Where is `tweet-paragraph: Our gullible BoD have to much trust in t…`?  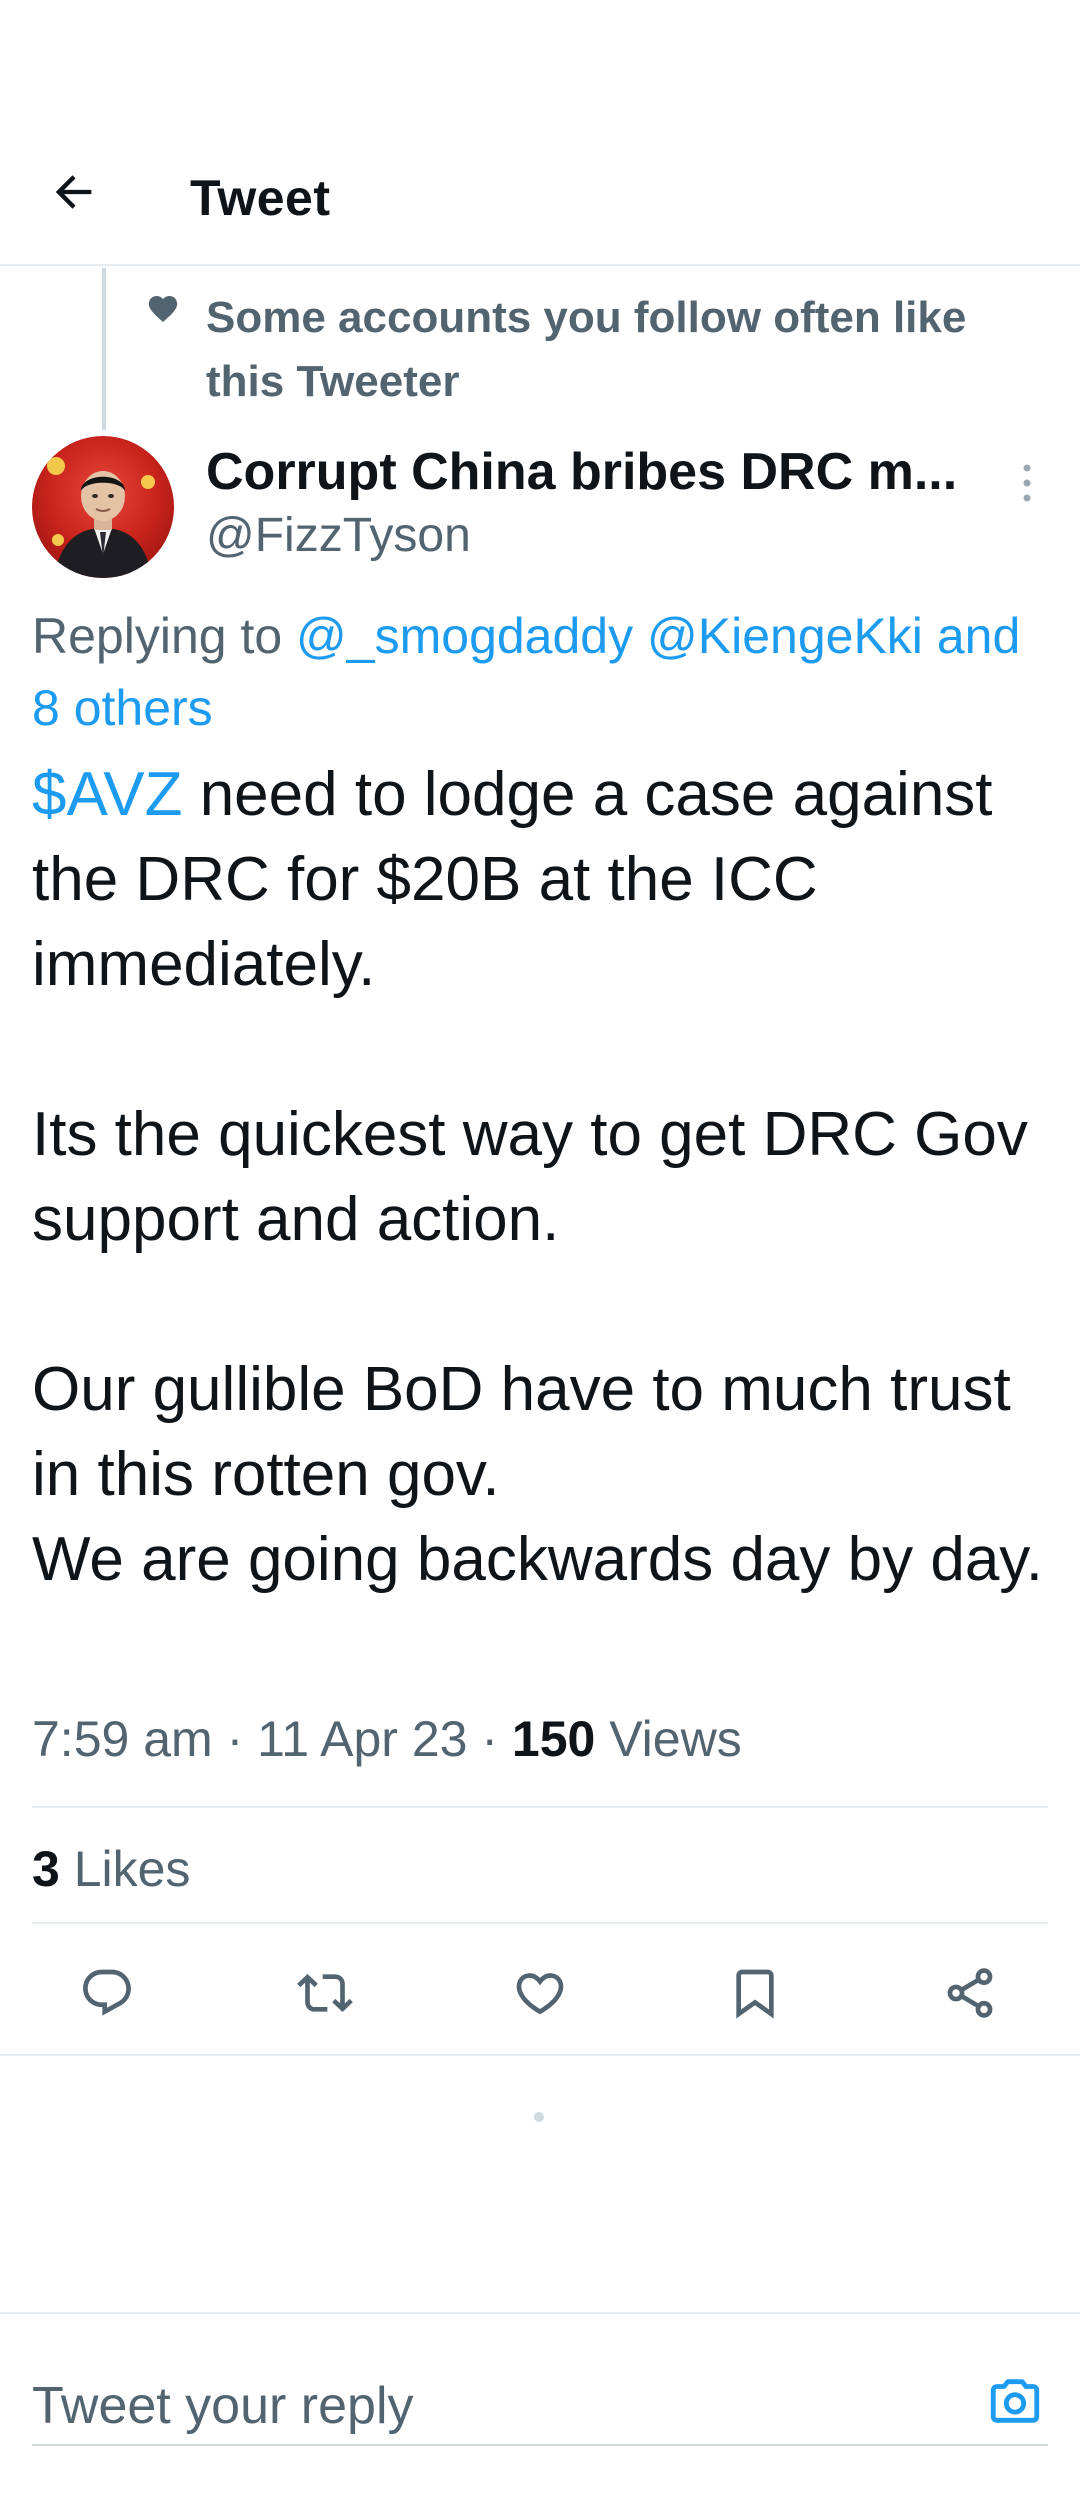 tweet-paragraph: Our gullible BoD have to much trust in t… is located at coordinates (521, 1432).